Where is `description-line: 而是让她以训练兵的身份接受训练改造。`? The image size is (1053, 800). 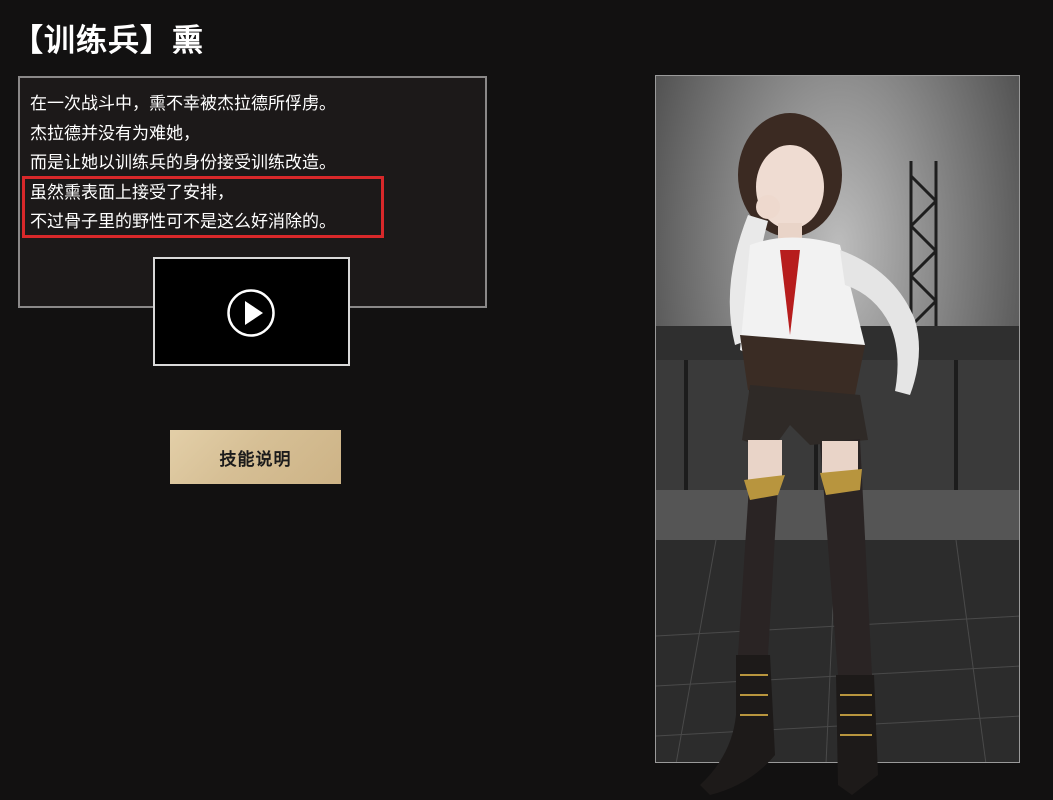
description-line: 而是让她以训练兵的身份接受训练改造。 is located at coordinates (183, 163).